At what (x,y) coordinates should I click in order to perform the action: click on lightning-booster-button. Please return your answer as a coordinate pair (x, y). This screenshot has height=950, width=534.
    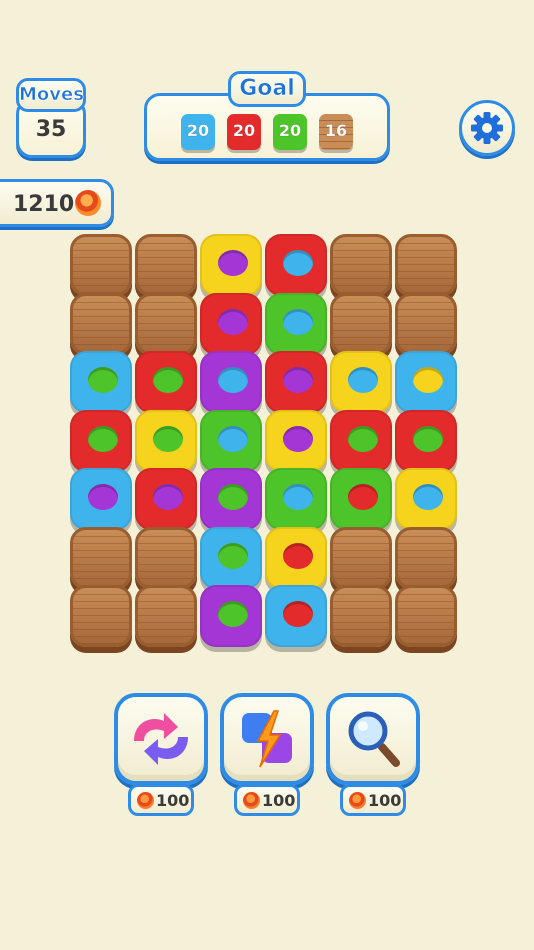
    Looking at the image, I should click on (267, 739).